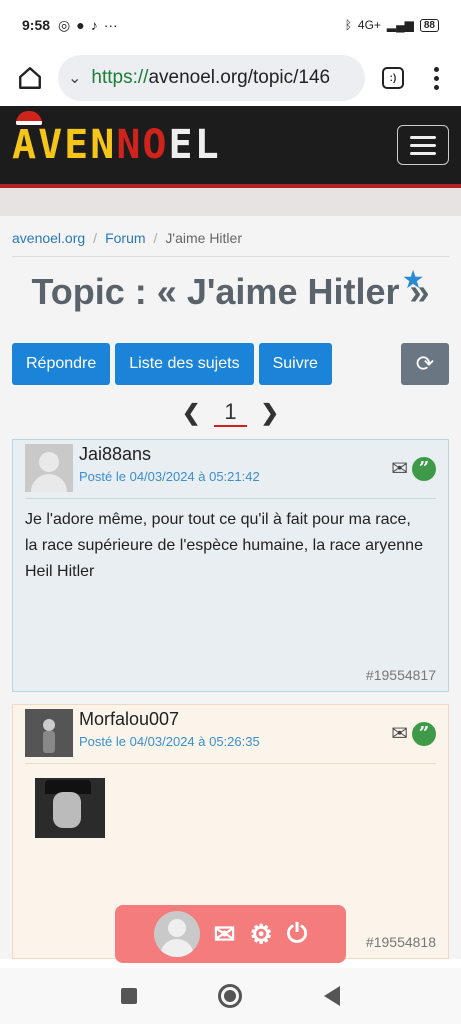 The image size is (461, 1024). Describe the element at coordinates (61, 364) in the screenshot. I see `reply-button: Répondre` at that location.